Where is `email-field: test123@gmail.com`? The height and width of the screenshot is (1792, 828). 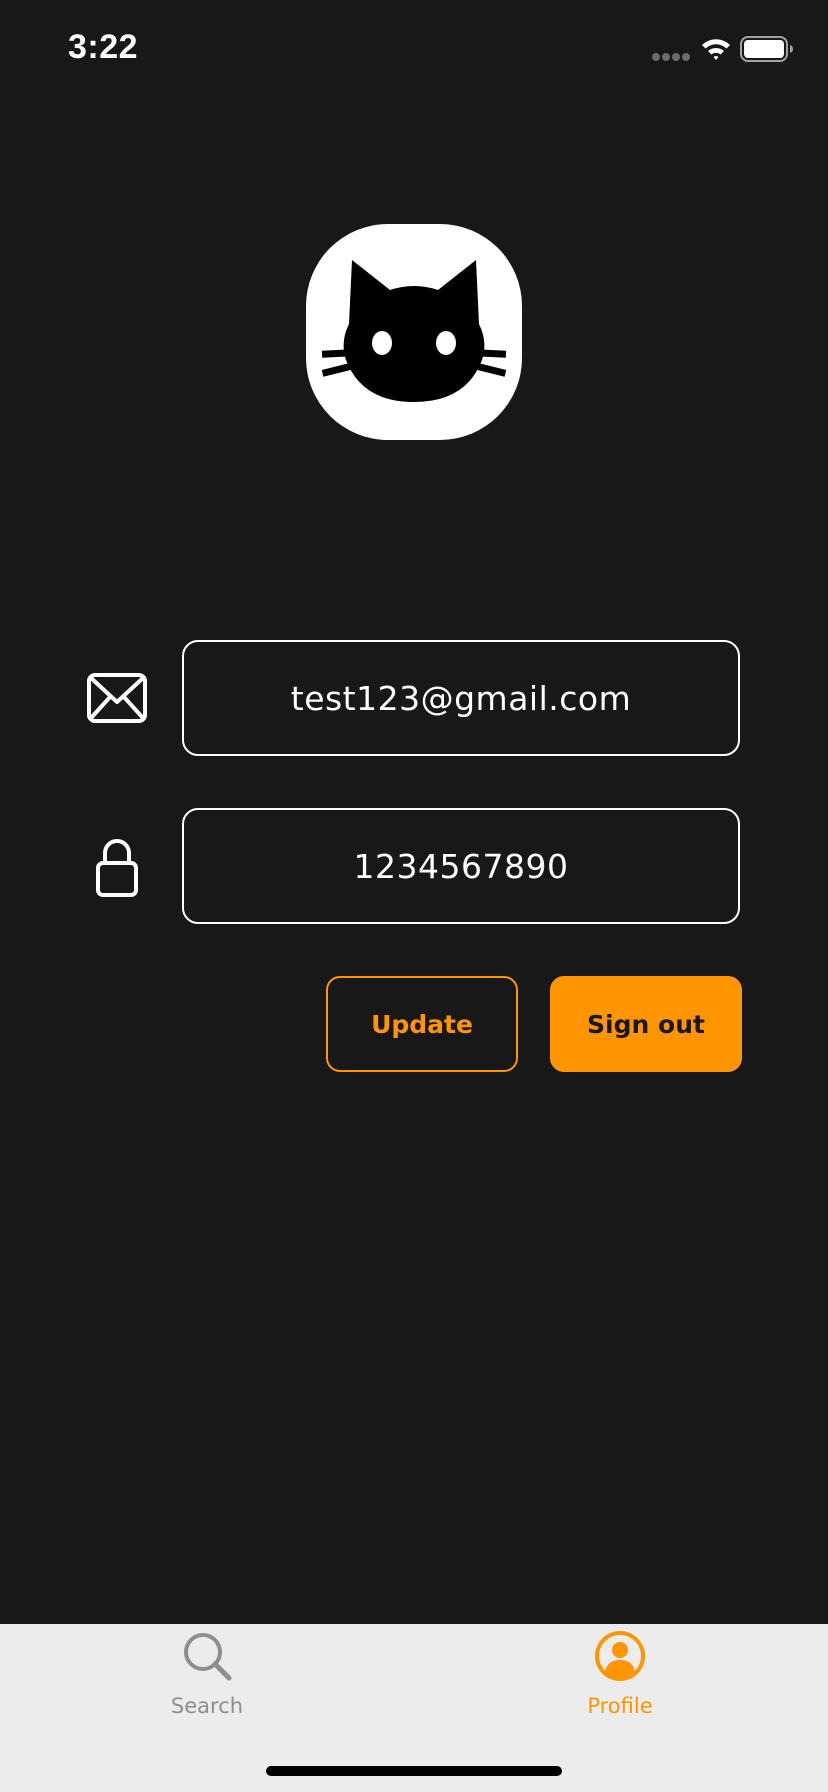 email-field: test123@gmail.com is located at coordinates (461, 698).